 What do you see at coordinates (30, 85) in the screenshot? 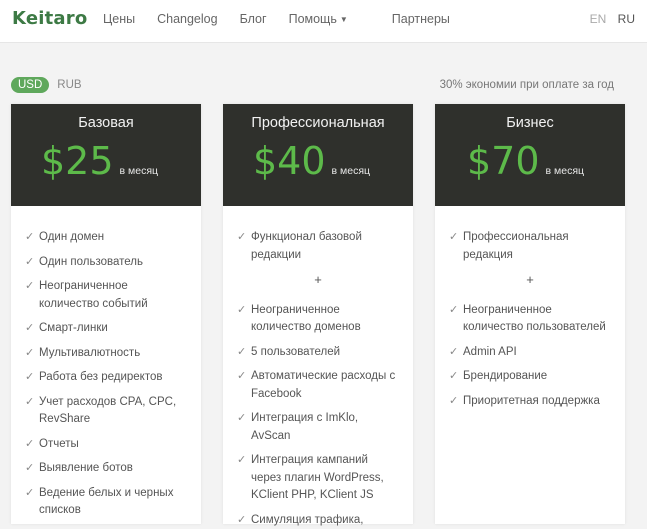
I see `currency-usd-button: USD` at bounding box center [30, 85].